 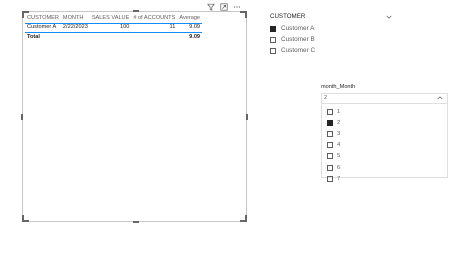 What do you see at coordinates (326, 98) in the screenshot?
I see `dropdown-selected-value: 2` at bounding box center [326, 98].